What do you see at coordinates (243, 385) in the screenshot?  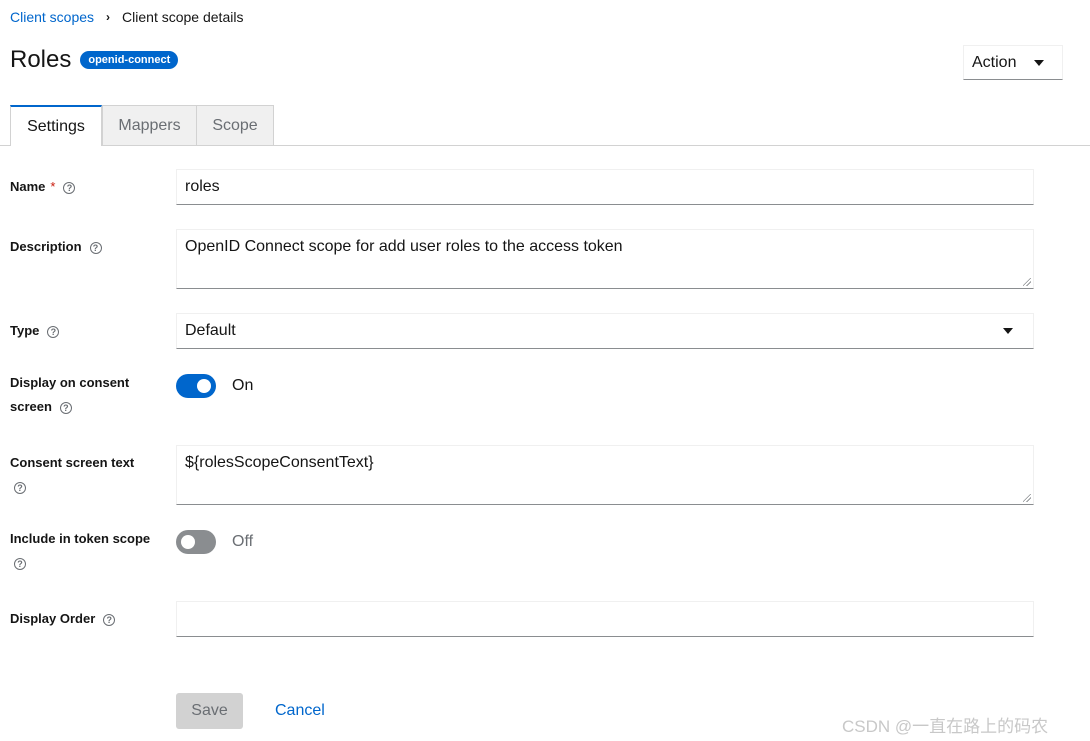 I see `display-consent-state: On` at bounding box center [243, 385].